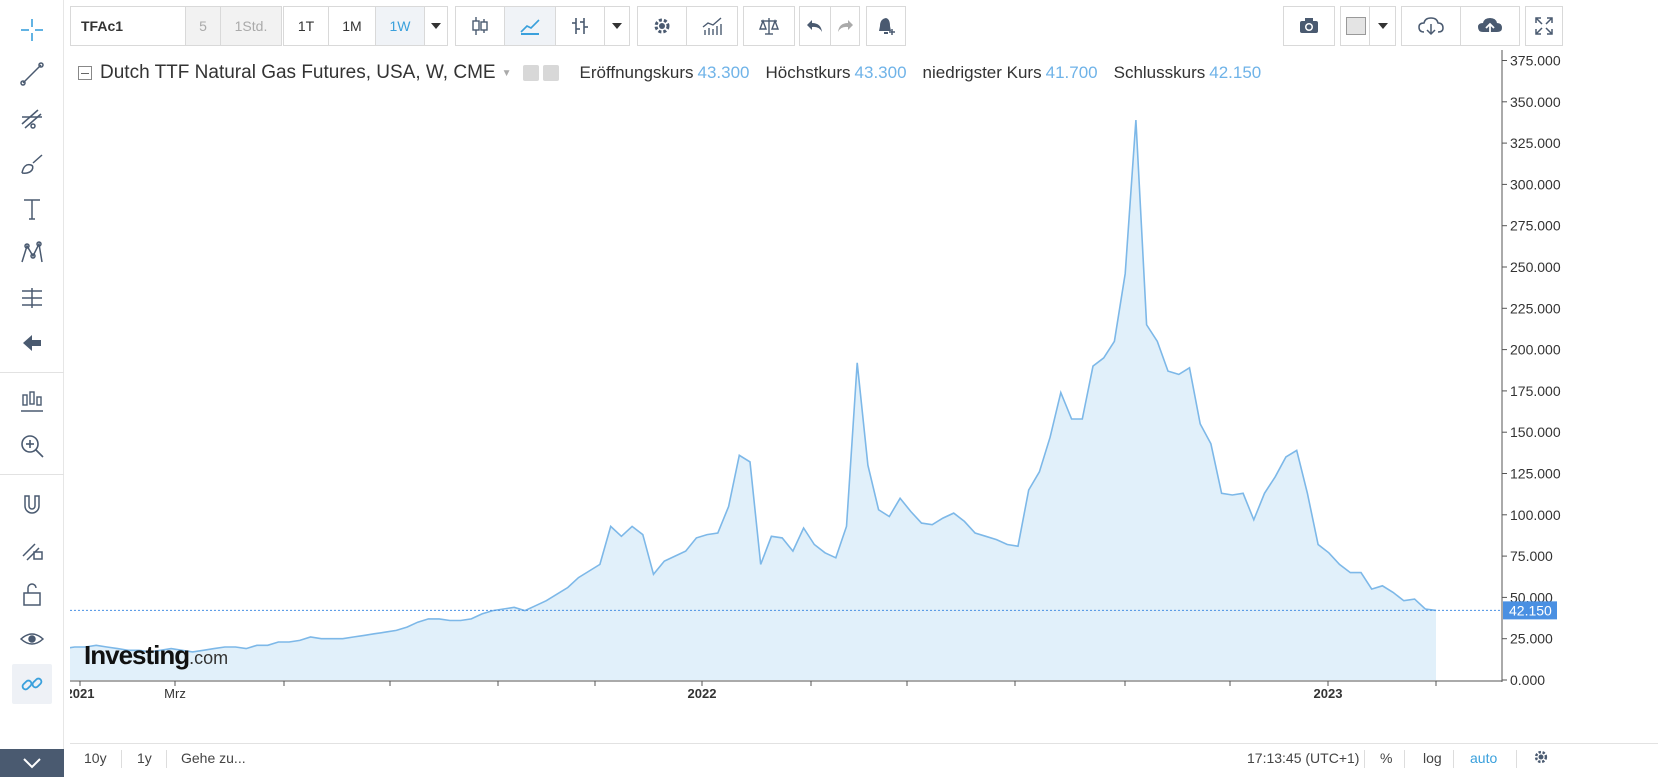 The height and width of the screenshot is (777, 1658). I want to click on settings-icon, so click(662, 26).